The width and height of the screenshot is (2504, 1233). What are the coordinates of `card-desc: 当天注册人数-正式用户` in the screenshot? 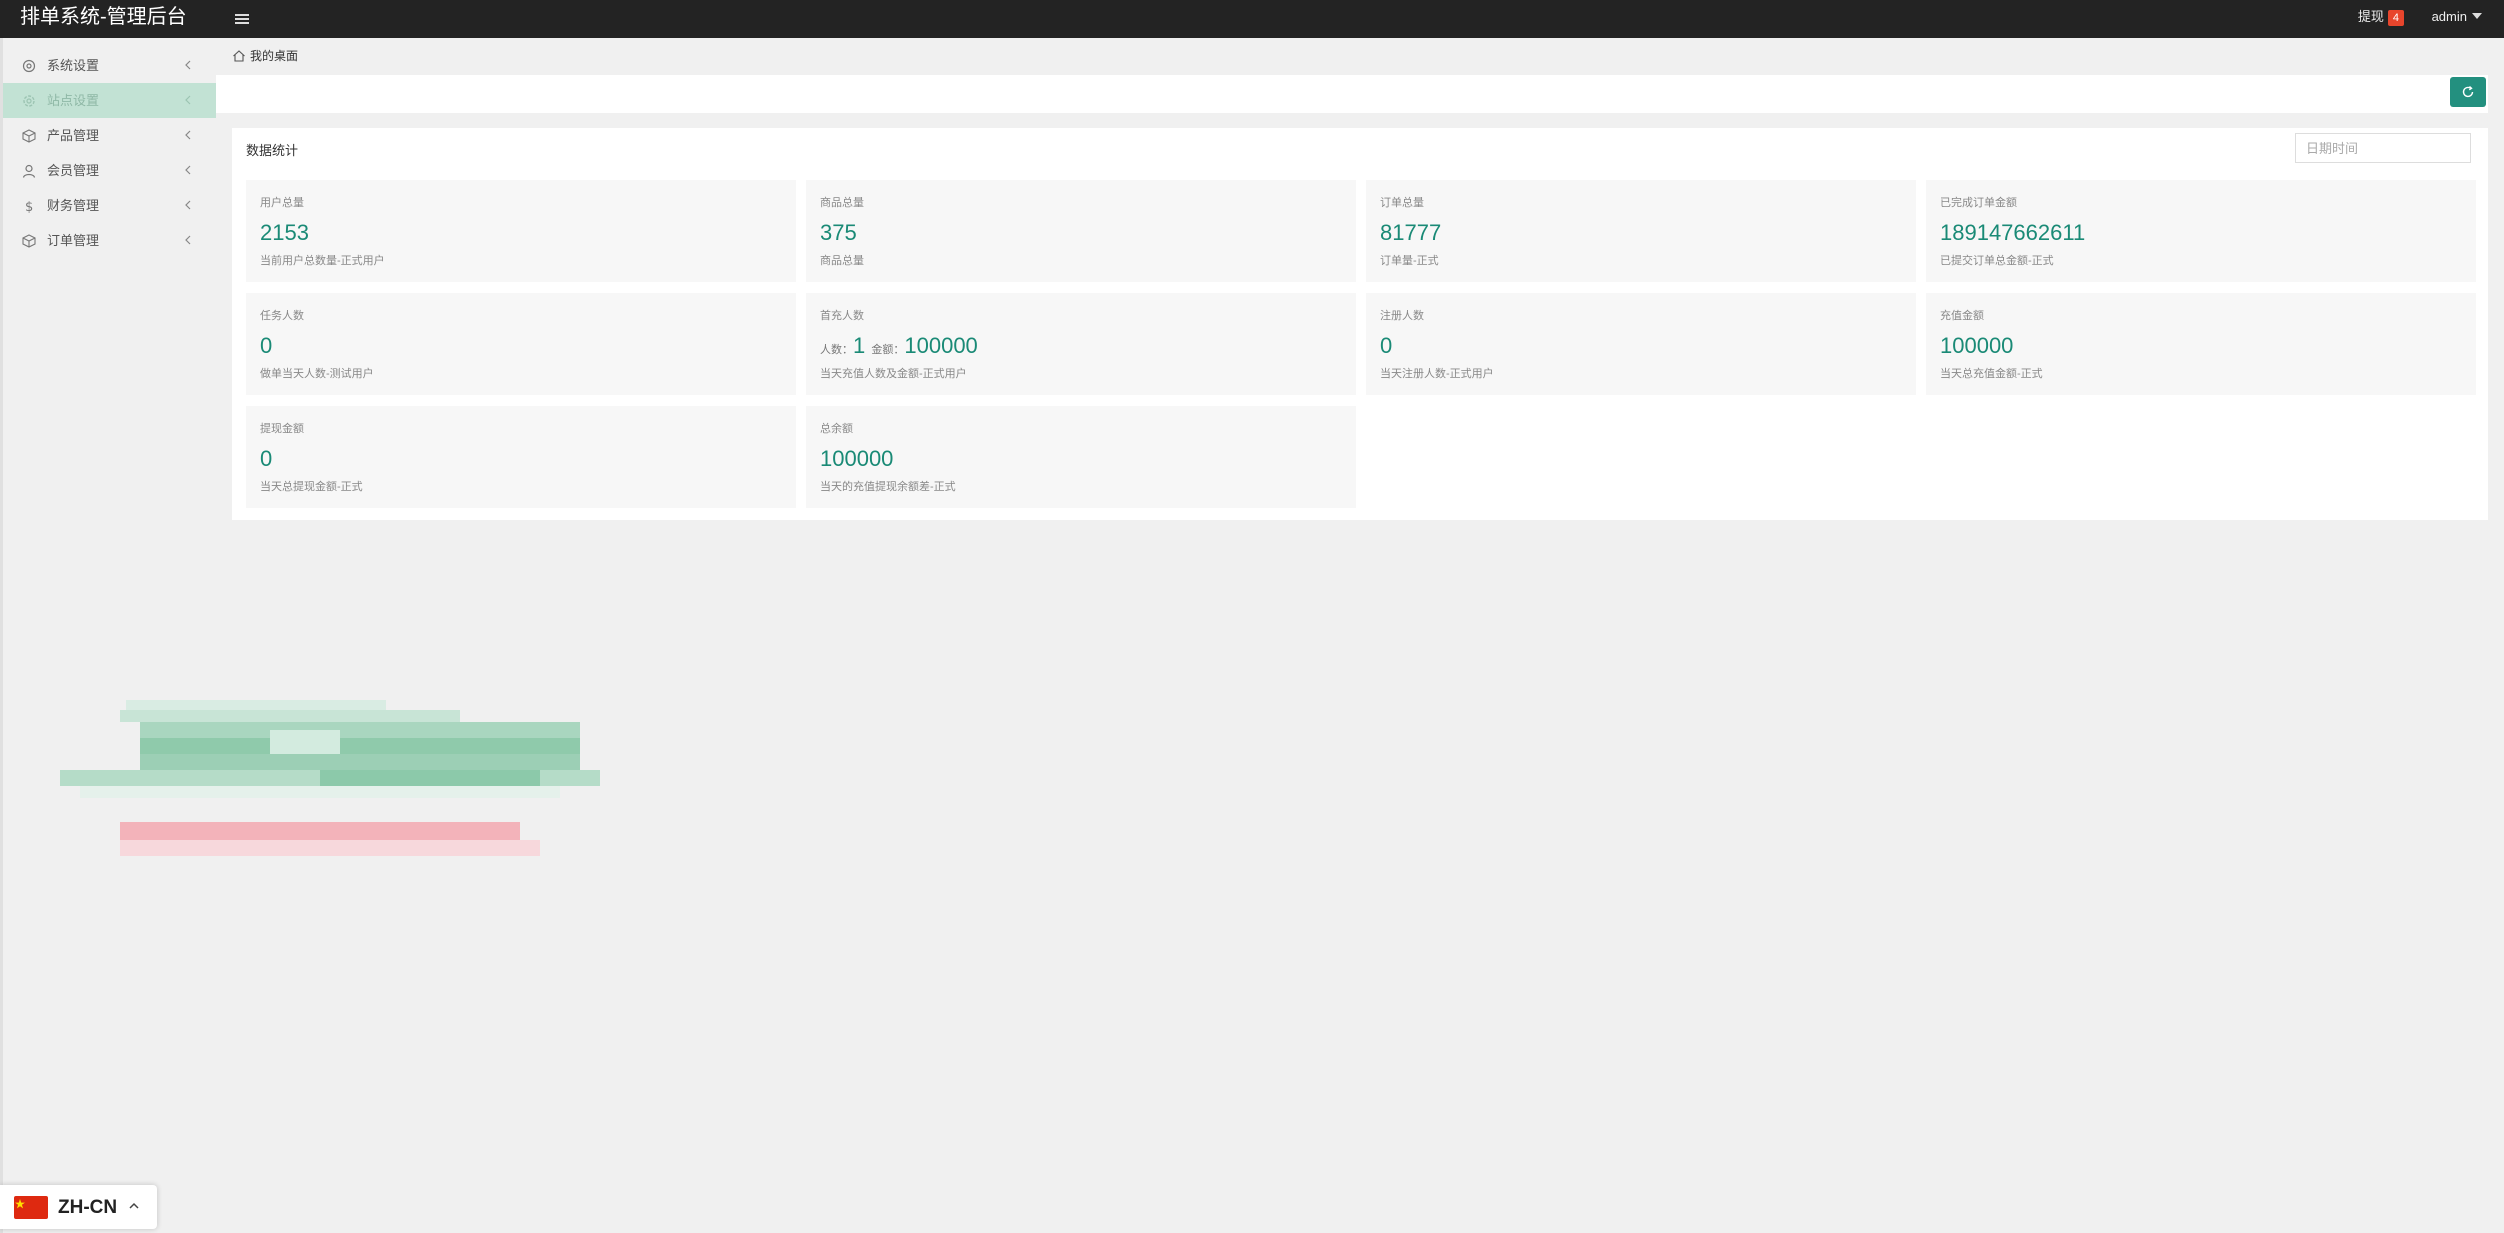 It's located at (1437, 374).